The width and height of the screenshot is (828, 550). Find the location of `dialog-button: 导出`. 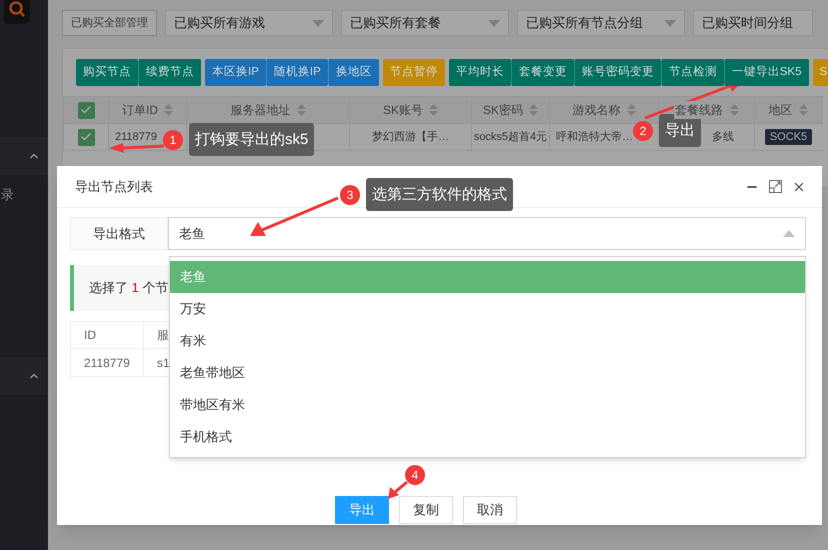

dialog-button: 导出 is located at coordinates (362, 510).